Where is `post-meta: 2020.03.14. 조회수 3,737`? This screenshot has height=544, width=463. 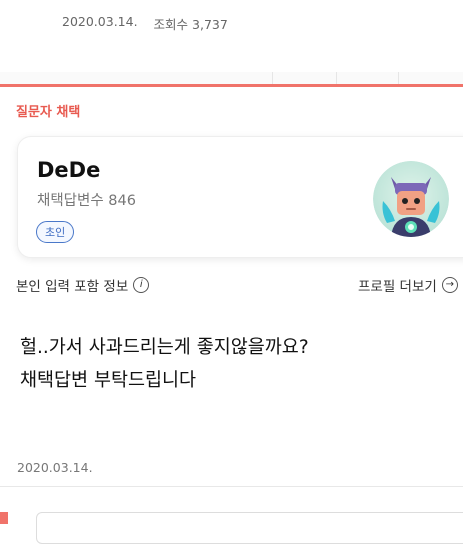
post-meta: 2020.03.14. 조회수 3,737 is located at coordinates (145, 23).